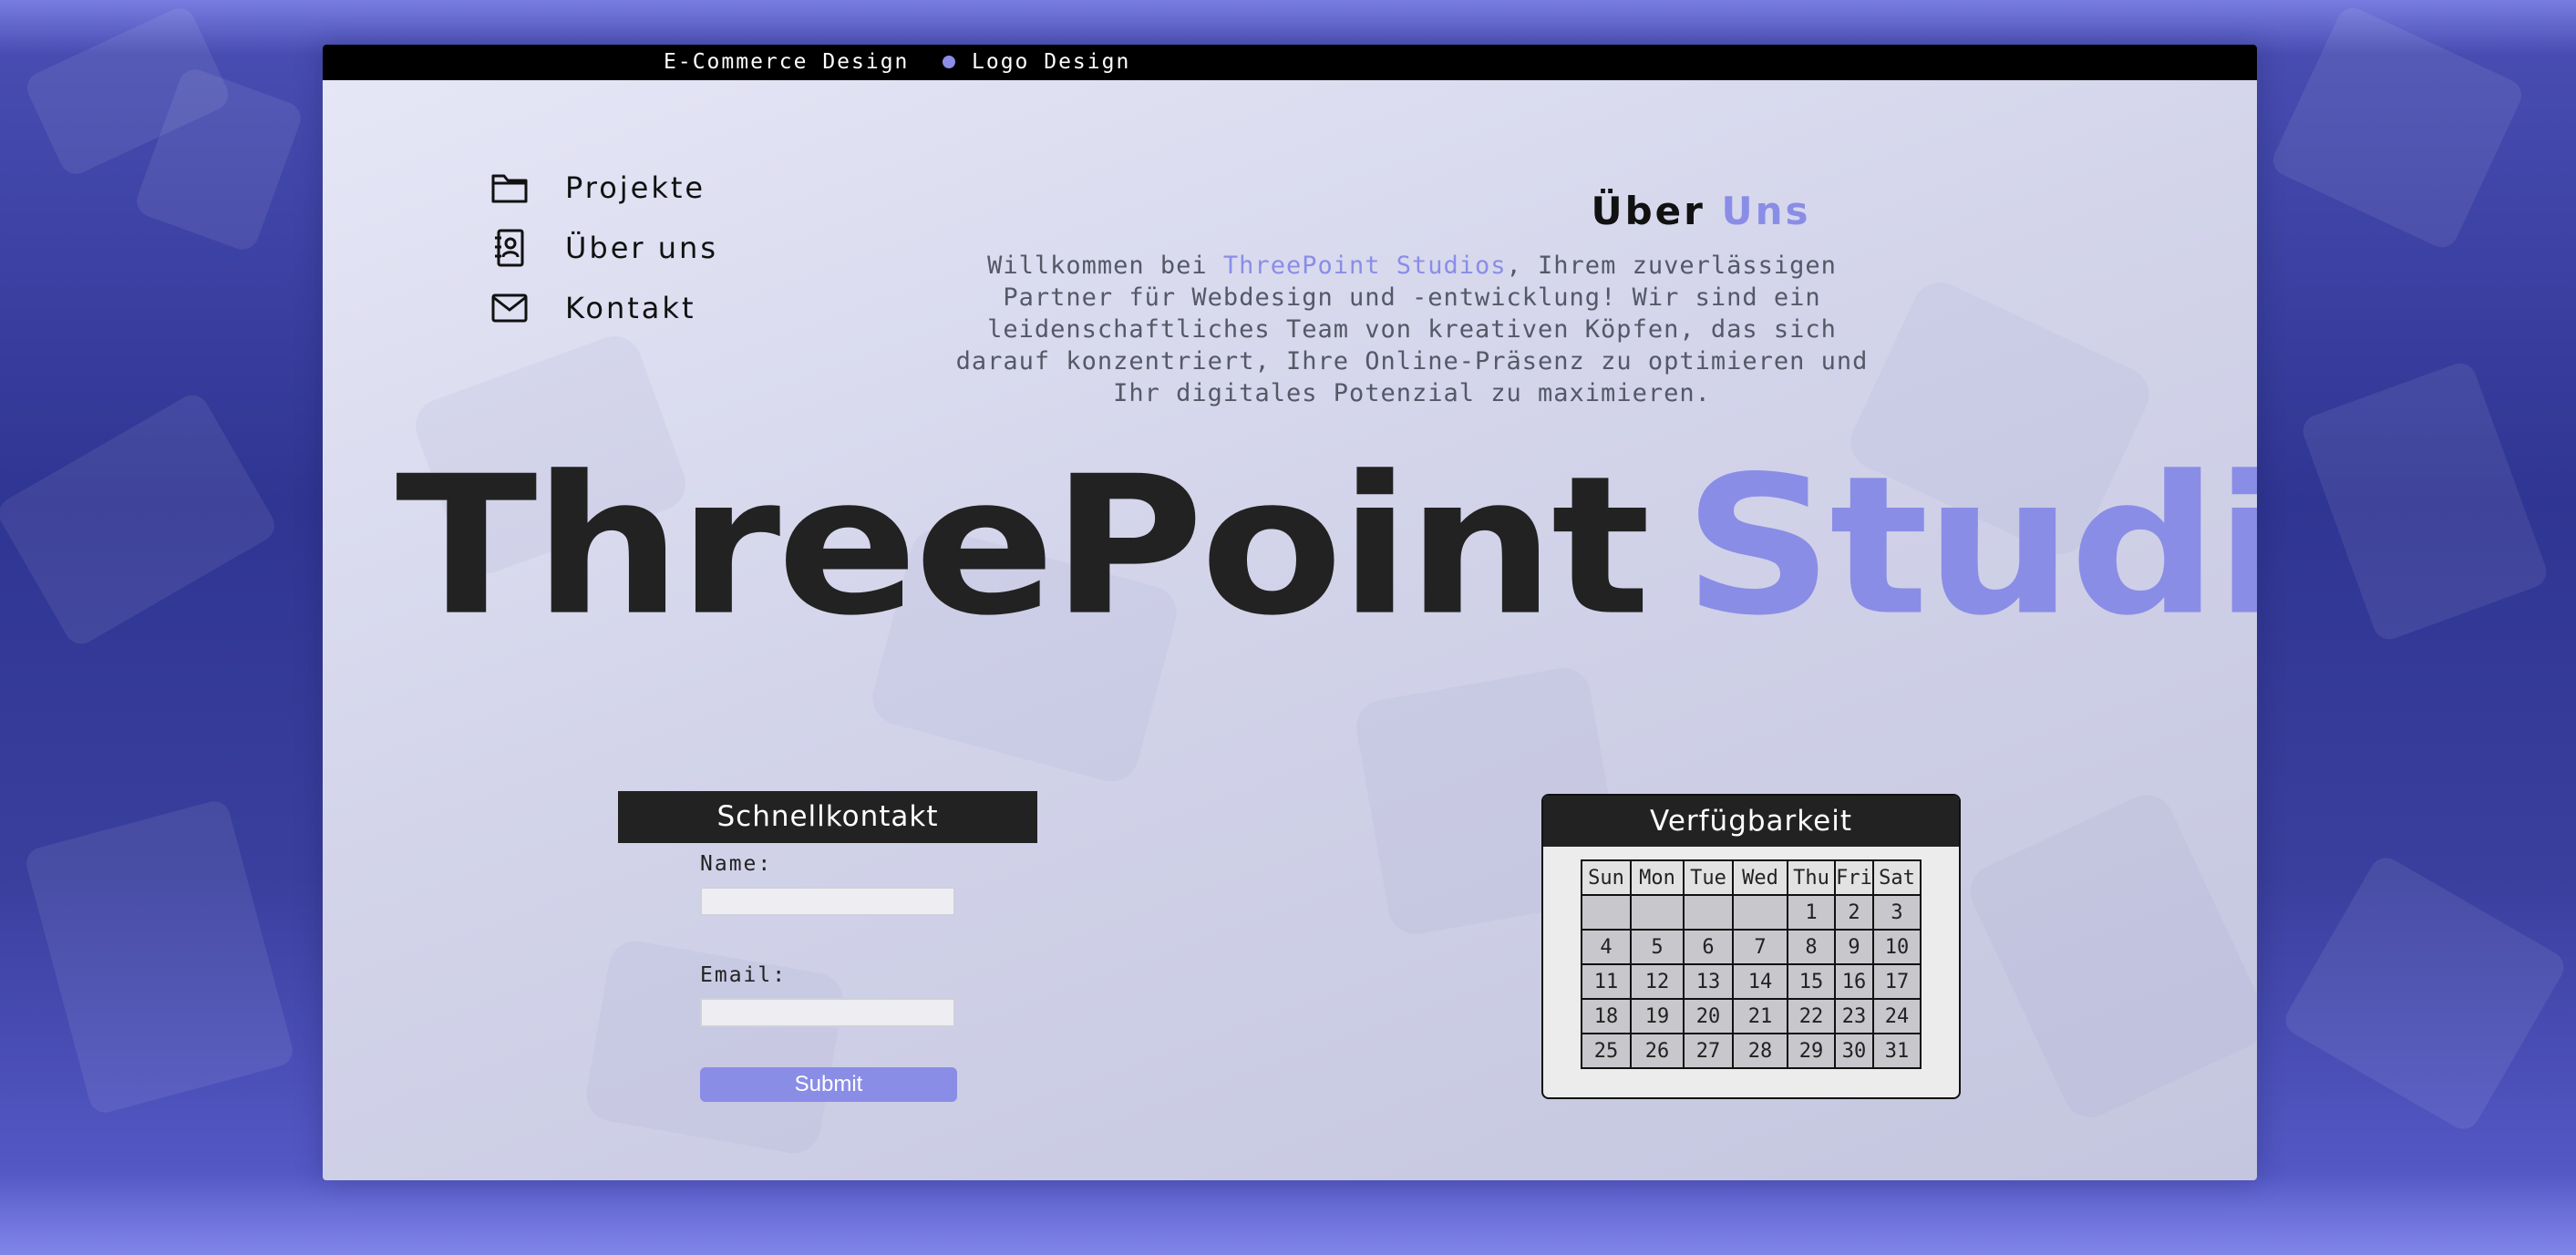  Describe the element at coordinates (1288, 1214) in the screenshot. I see `background-glow-bottom` at that location.